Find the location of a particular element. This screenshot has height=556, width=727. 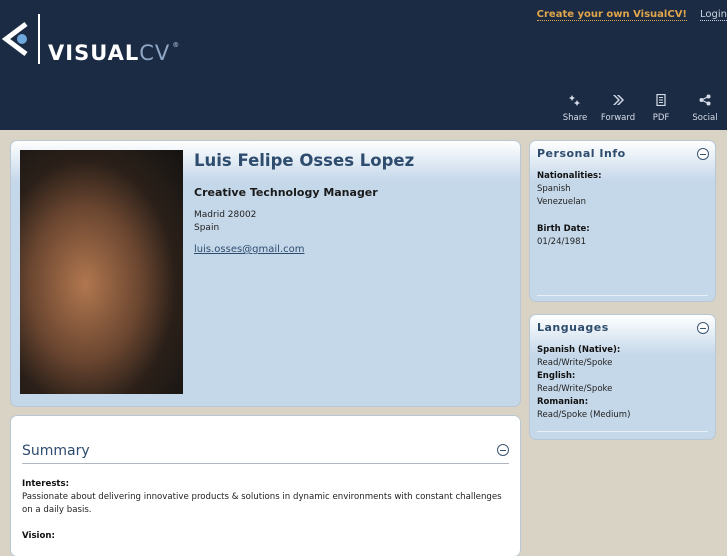

share-button: Share is located at coordinates (575, 108).